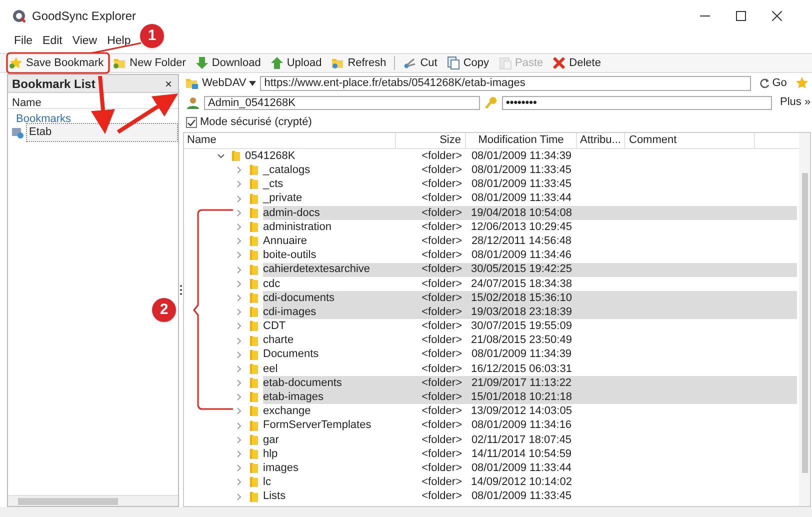 The height and width of the screenshot is (517, 812). Describe the element at coordinates (290, 312) in the screenshot. I see `folder-name: cdi-images` at that location.